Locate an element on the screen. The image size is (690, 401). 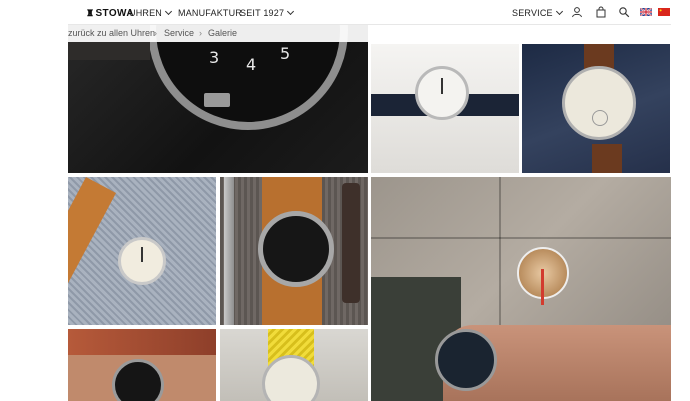
nav-label: UHREN is located at coordinates (146, 13).